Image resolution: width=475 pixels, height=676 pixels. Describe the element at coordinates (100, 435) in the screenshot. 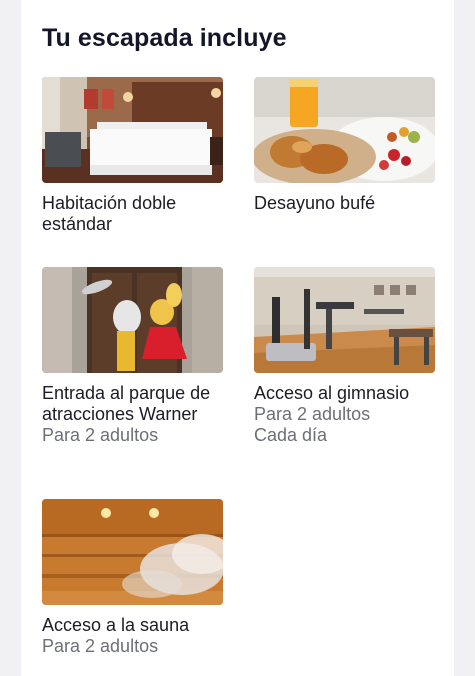

I see `warner-park-detail: Para 2 adultos` at that location.